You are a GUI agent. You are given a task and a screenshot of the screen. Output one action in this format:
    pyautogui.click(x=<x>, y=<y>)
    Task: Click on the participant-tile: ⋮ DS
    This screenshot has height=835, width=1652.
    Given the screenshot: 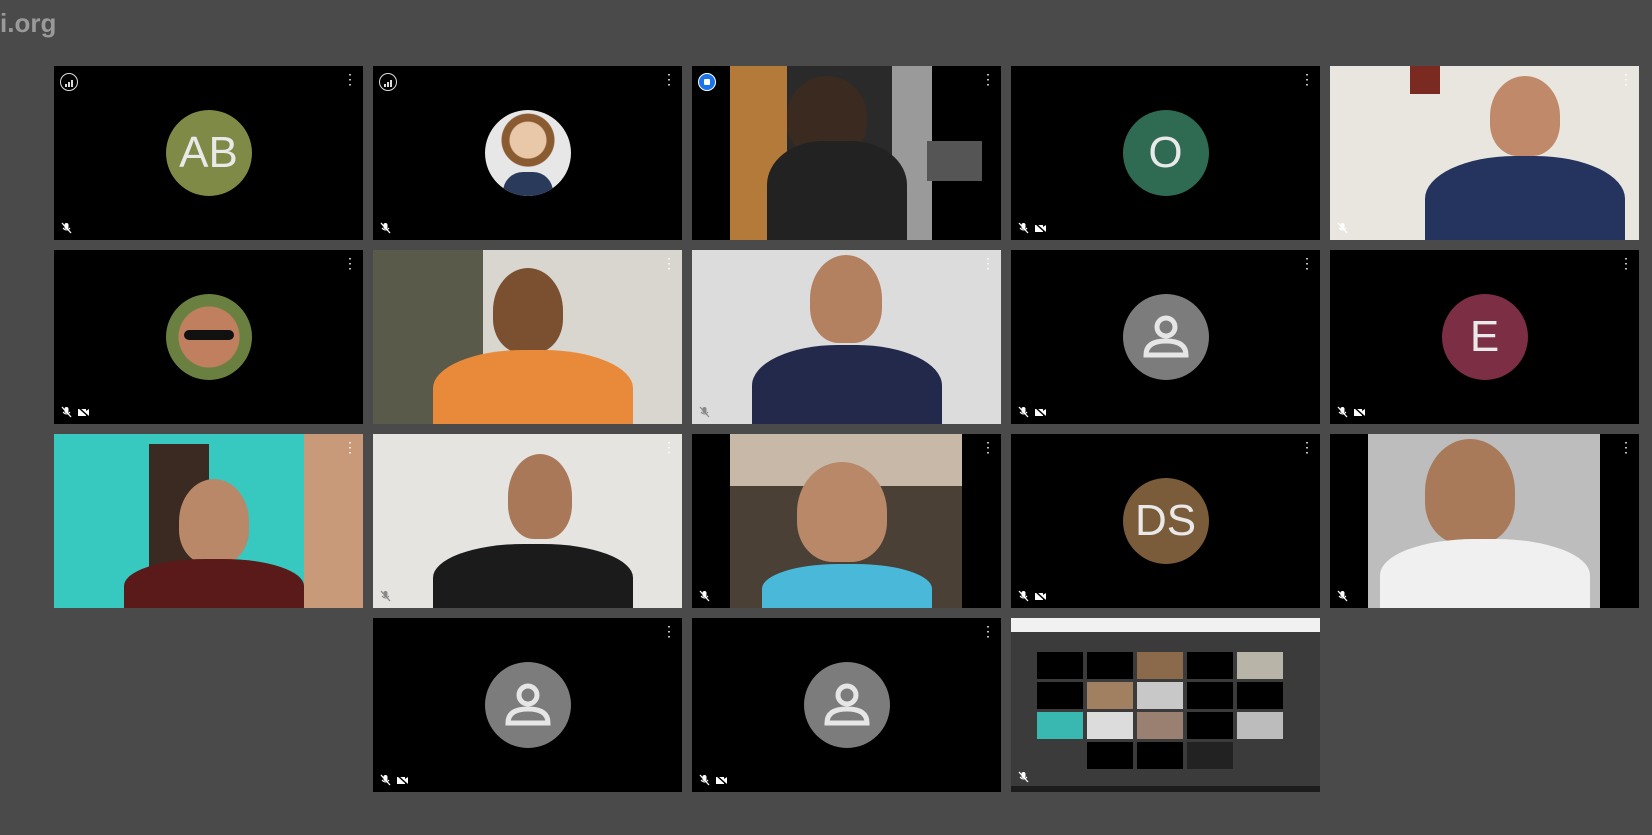 What is the action you would take?
    pyautogui.click(x=1165, y=521)
    